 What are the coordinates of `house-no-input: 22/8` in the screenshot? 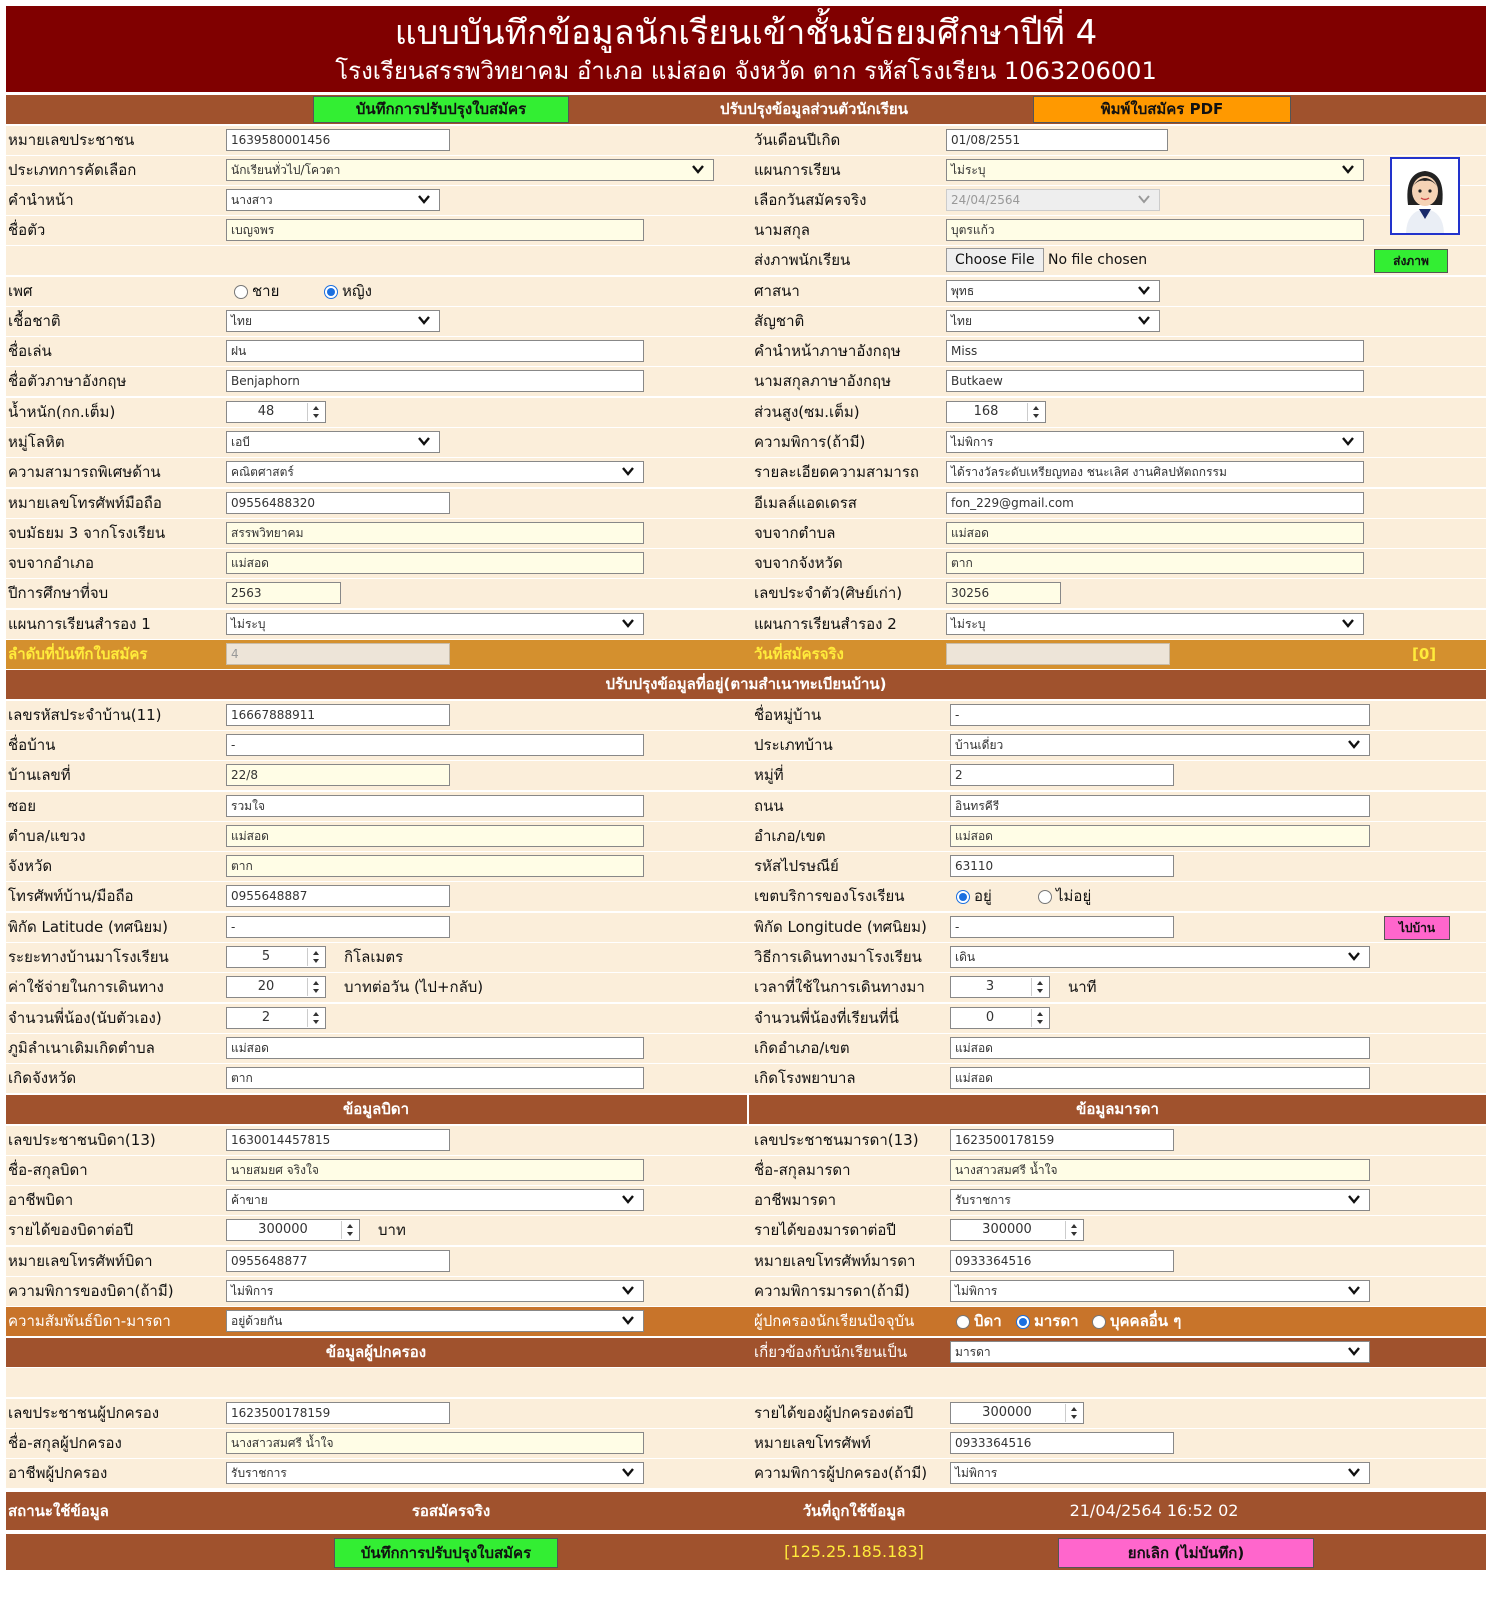 It's located at (338, 775).